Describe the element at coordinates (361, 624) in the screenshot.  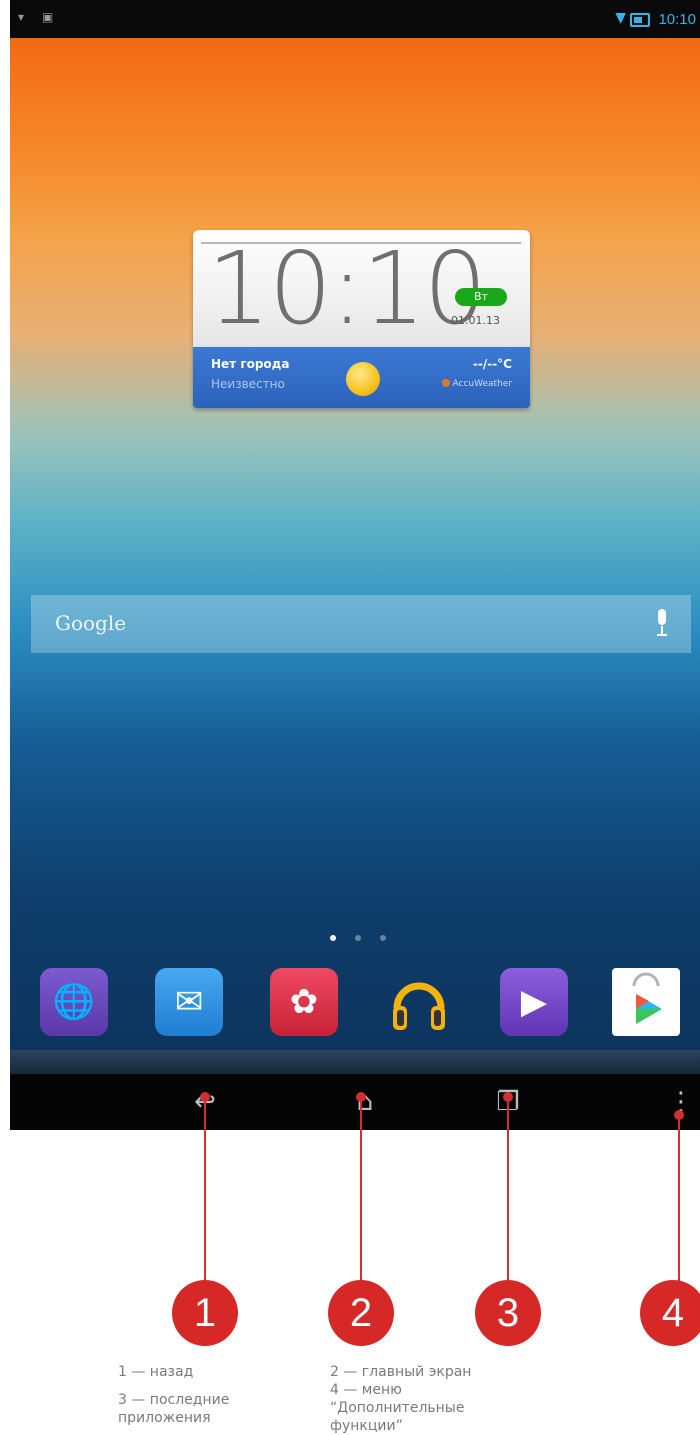
I see `google-search-bar: Google` at that location.